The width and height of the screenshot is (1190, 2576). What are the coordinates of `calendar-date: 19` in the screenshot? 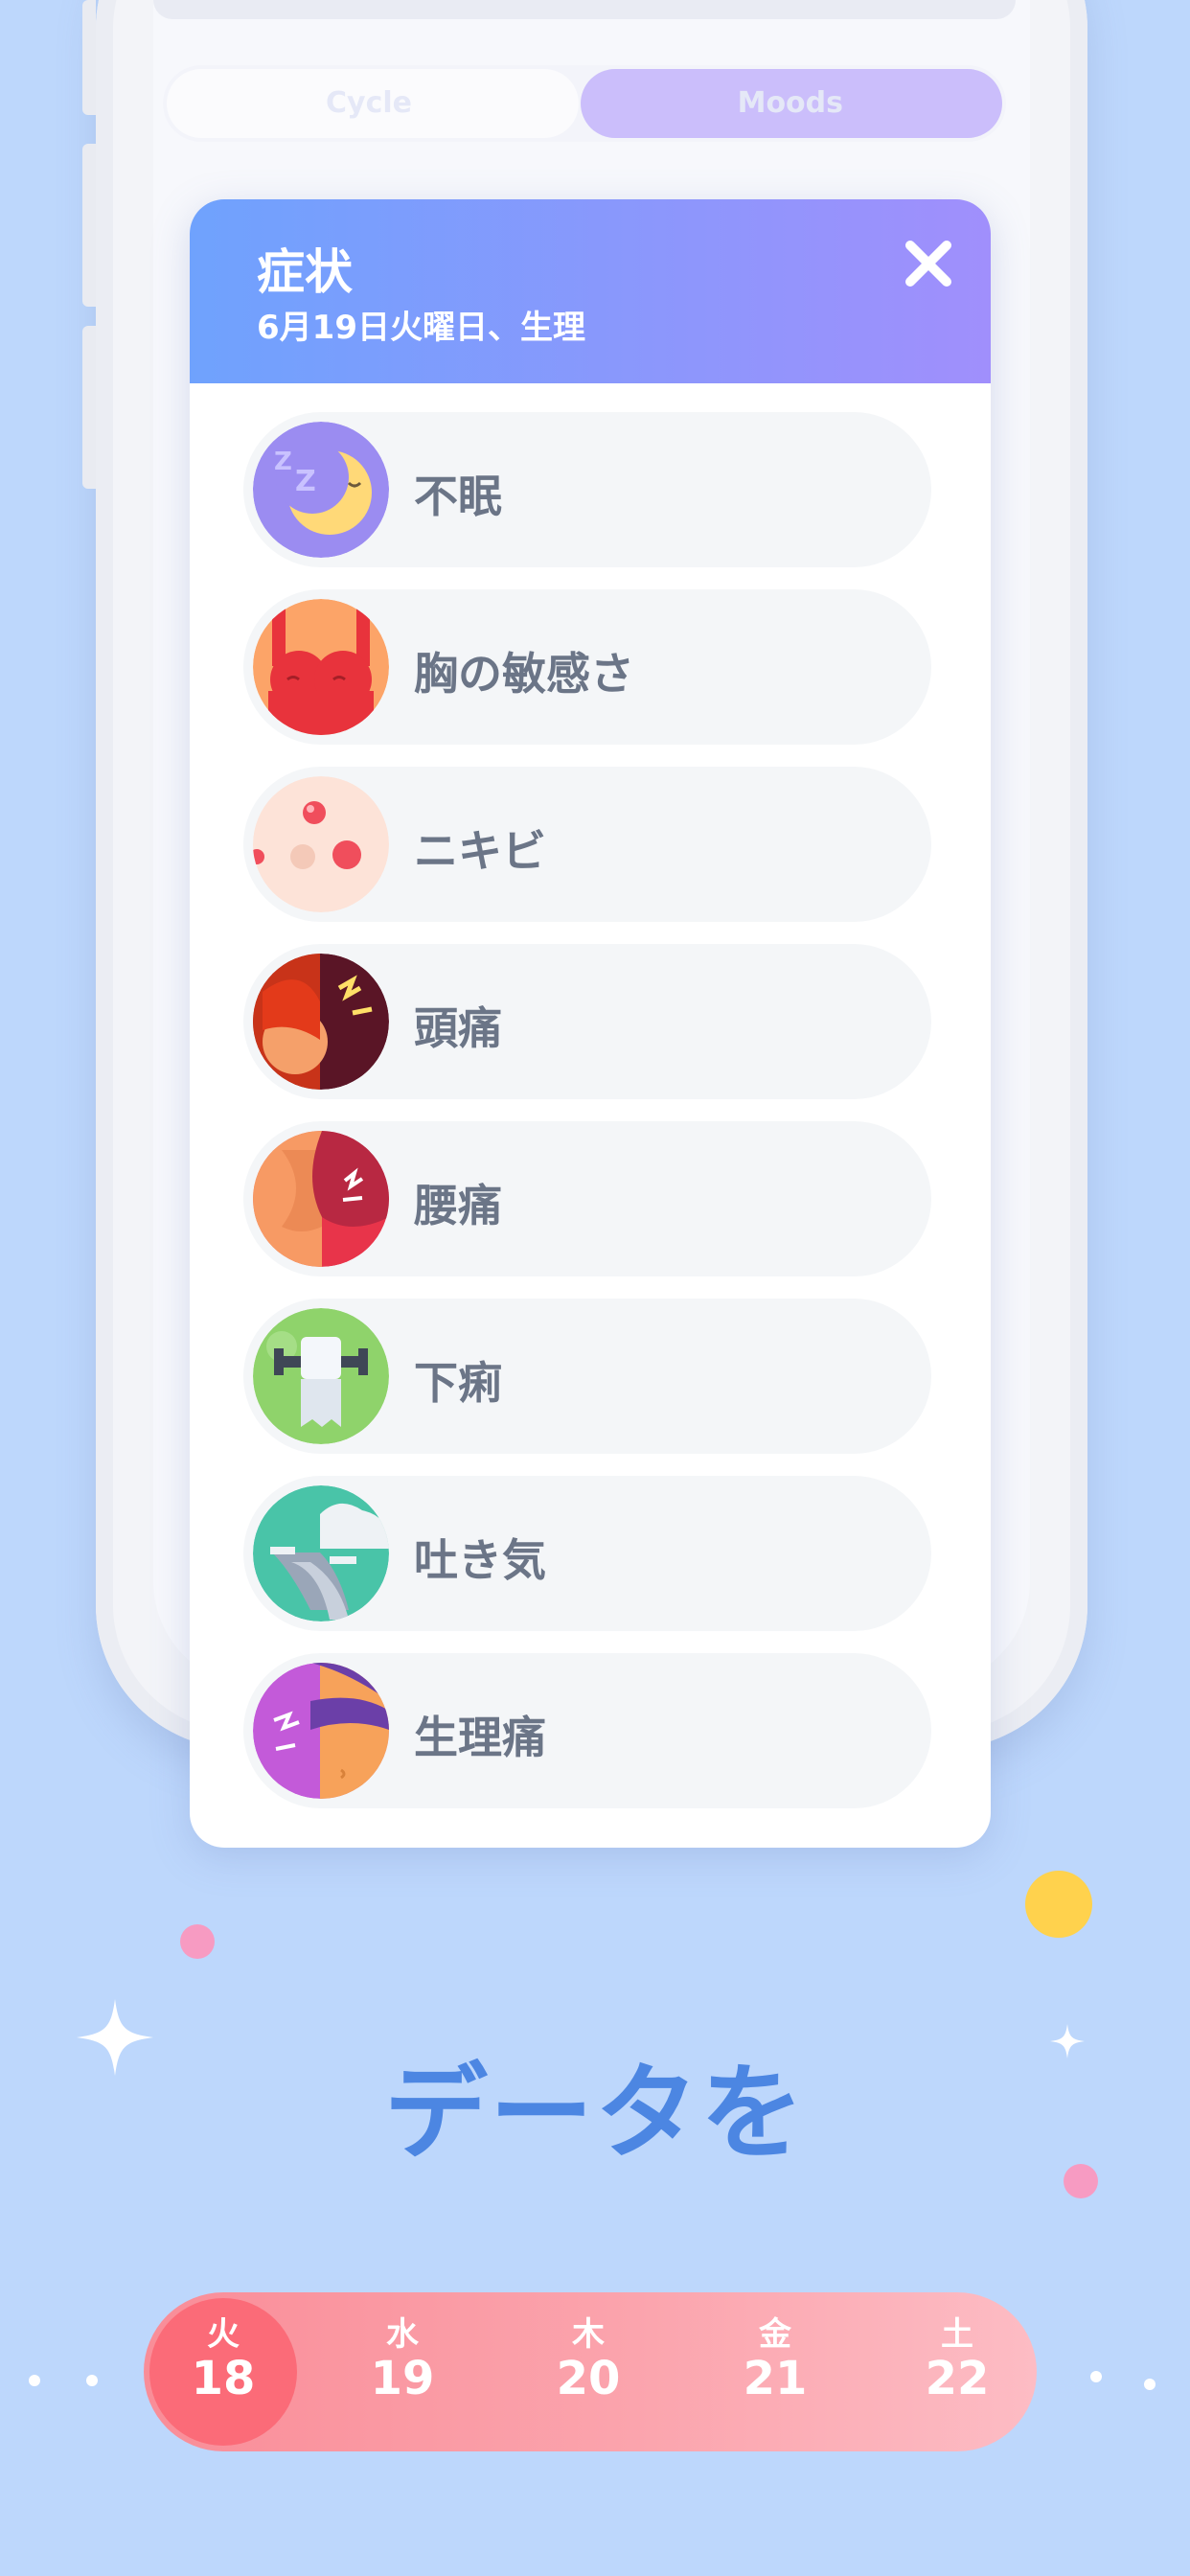 It's located at (403, 2378).